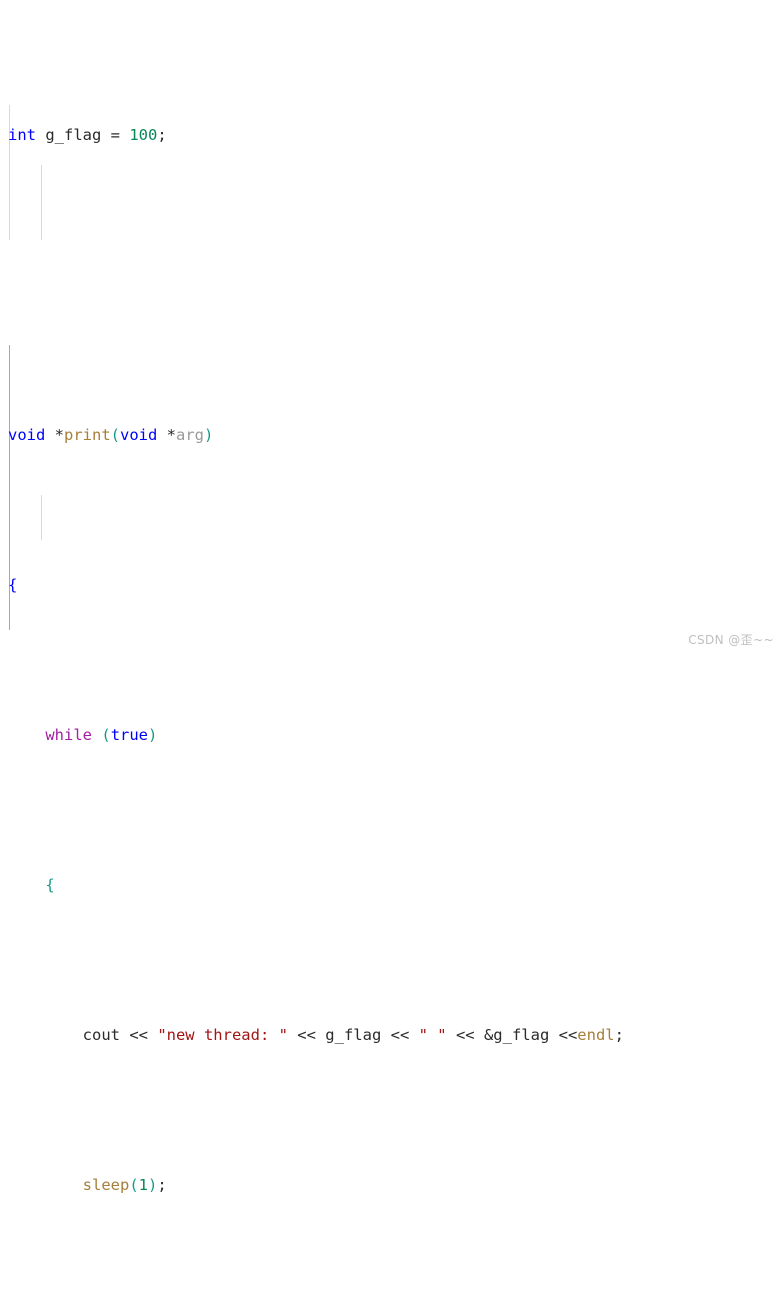  Describe the element at coordinates (596, 1035) in the screenshot. I see `token-identifier-endl: endl` at that location.